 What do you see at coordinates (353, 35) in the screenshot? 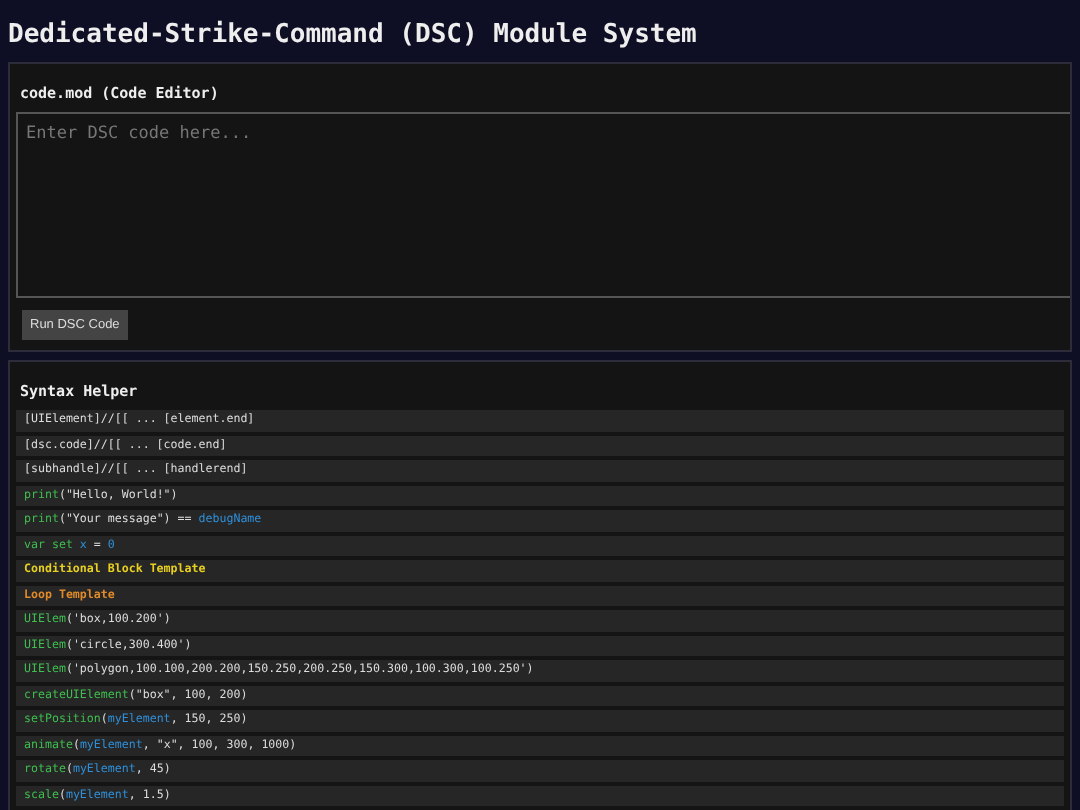
I see `page-title: Dedicated-Strike-Command (DSC) Module System` at bounding box center [353, 35].